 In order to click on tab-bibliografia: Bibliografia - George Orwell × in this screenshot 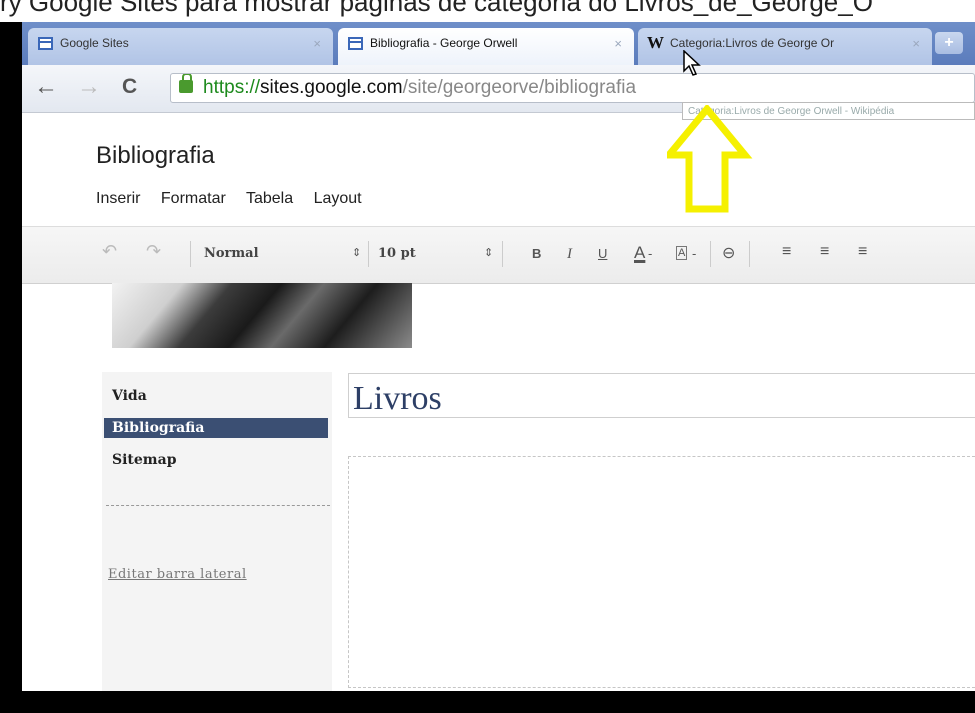, I will do `click(486, 46)`.